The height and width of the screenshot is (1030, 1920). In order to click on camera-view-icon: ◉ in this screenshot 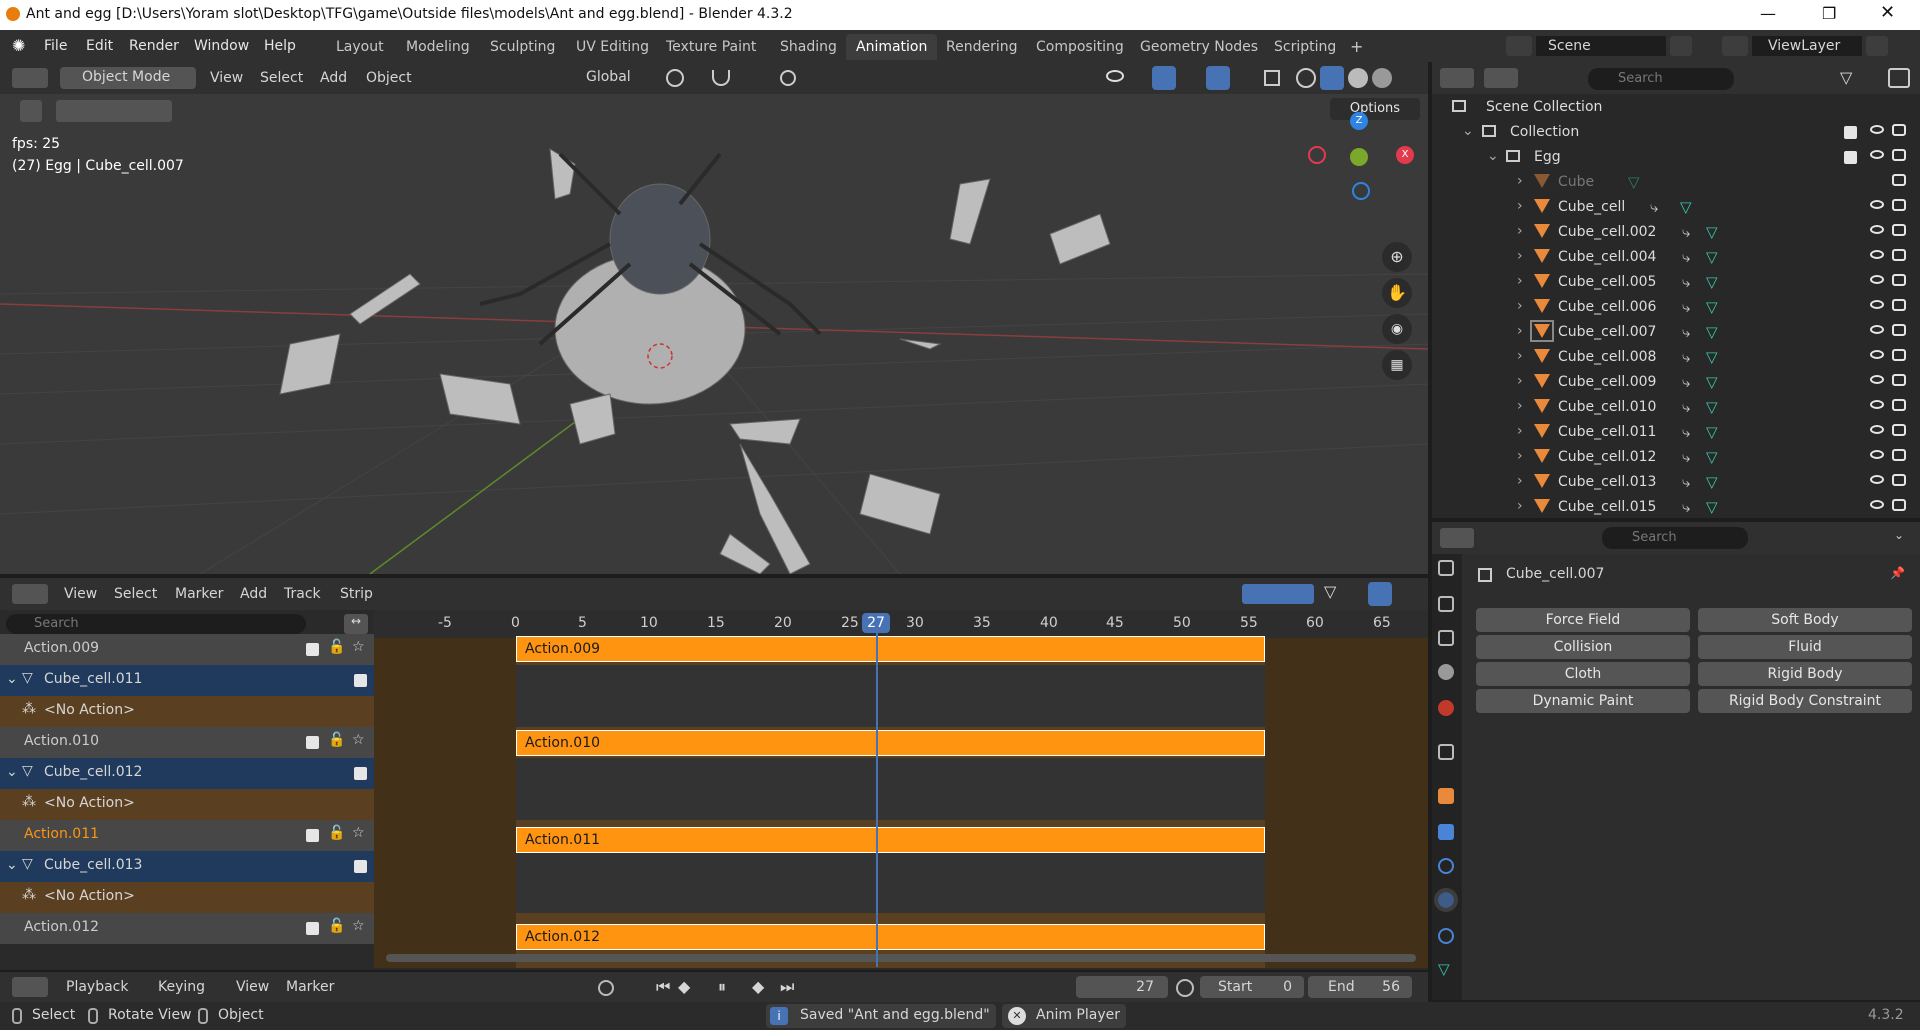, I will do `click(1397, 329)`.